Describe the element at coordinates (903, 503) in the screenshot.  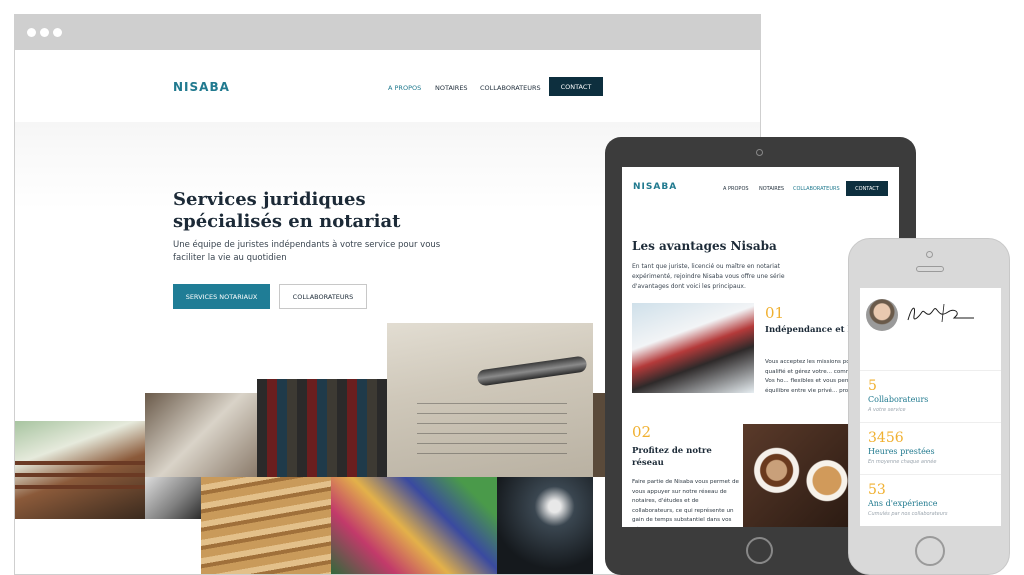
I see `stat-label: Ans d'expérience` at that location.